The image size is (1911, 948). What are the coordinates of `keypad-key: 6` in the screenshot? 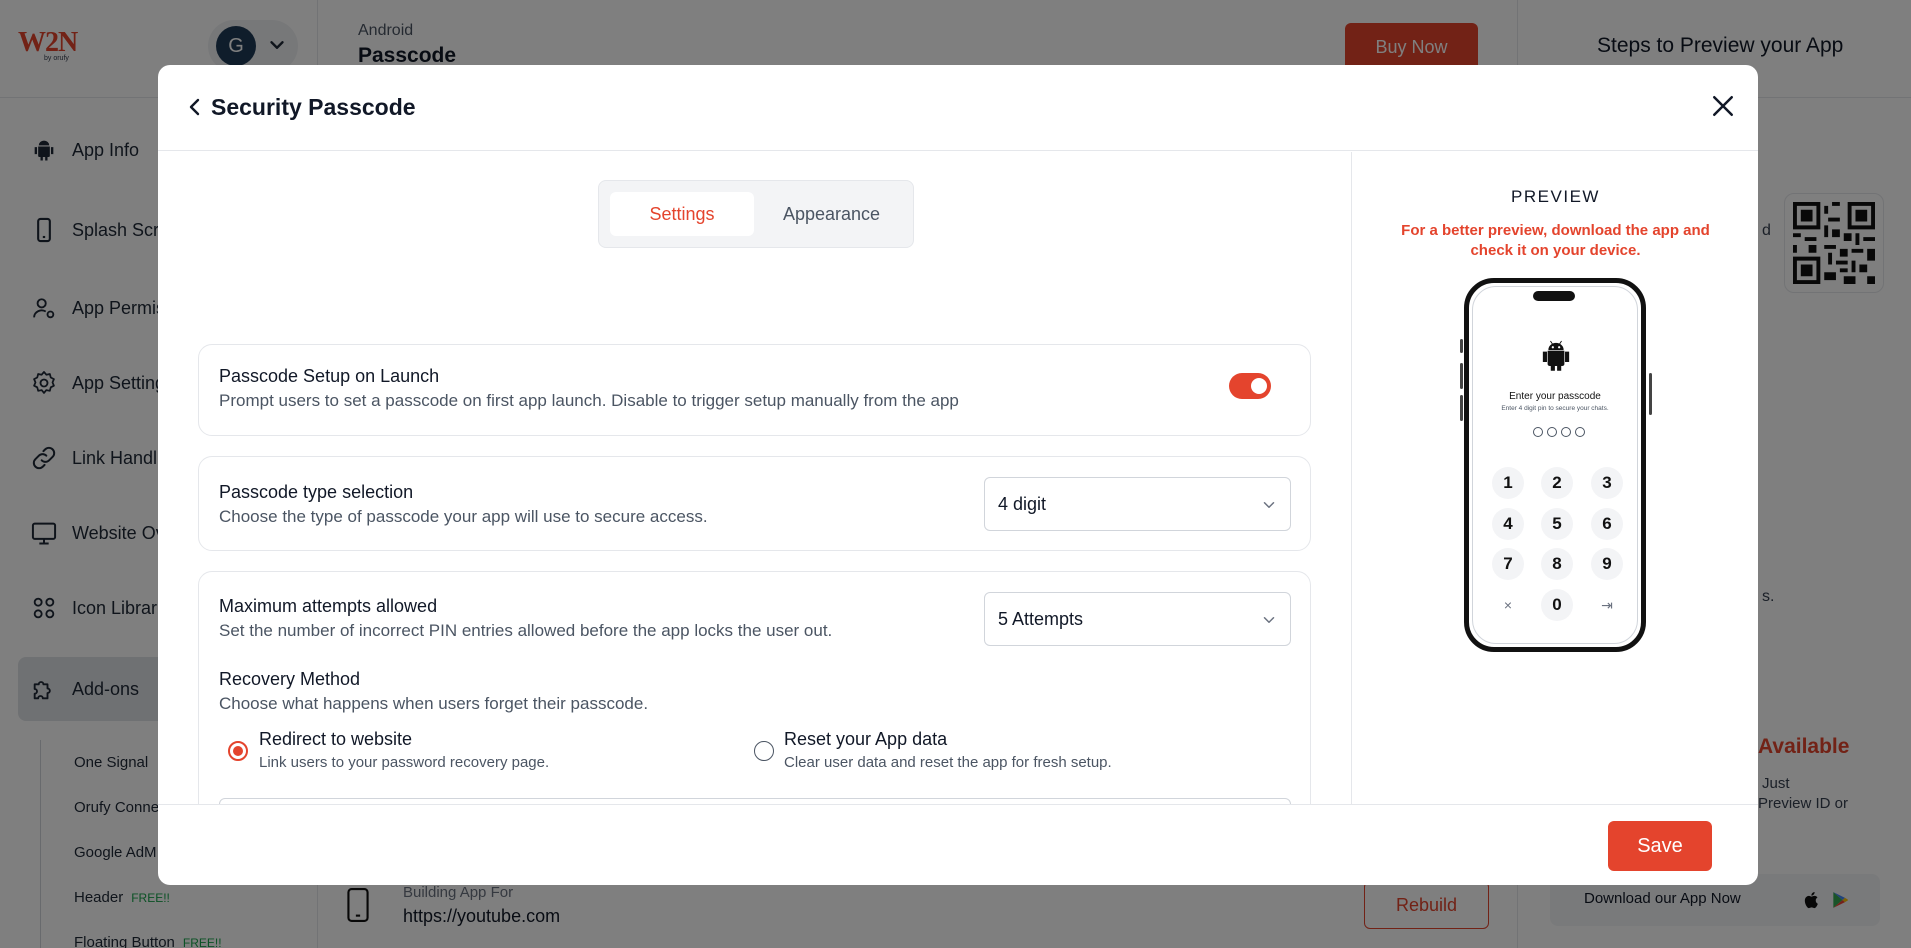 It's located at (1607, 524).